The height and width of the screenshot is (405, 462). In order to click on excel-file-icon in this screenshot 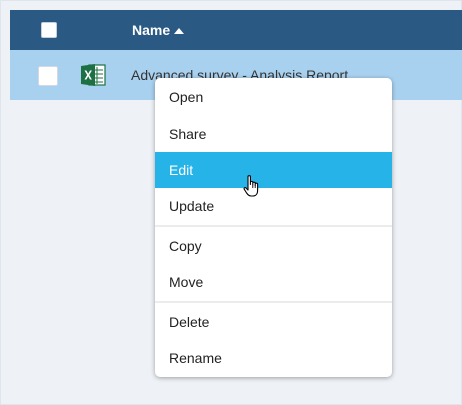, I will do `click(93, 75)`.